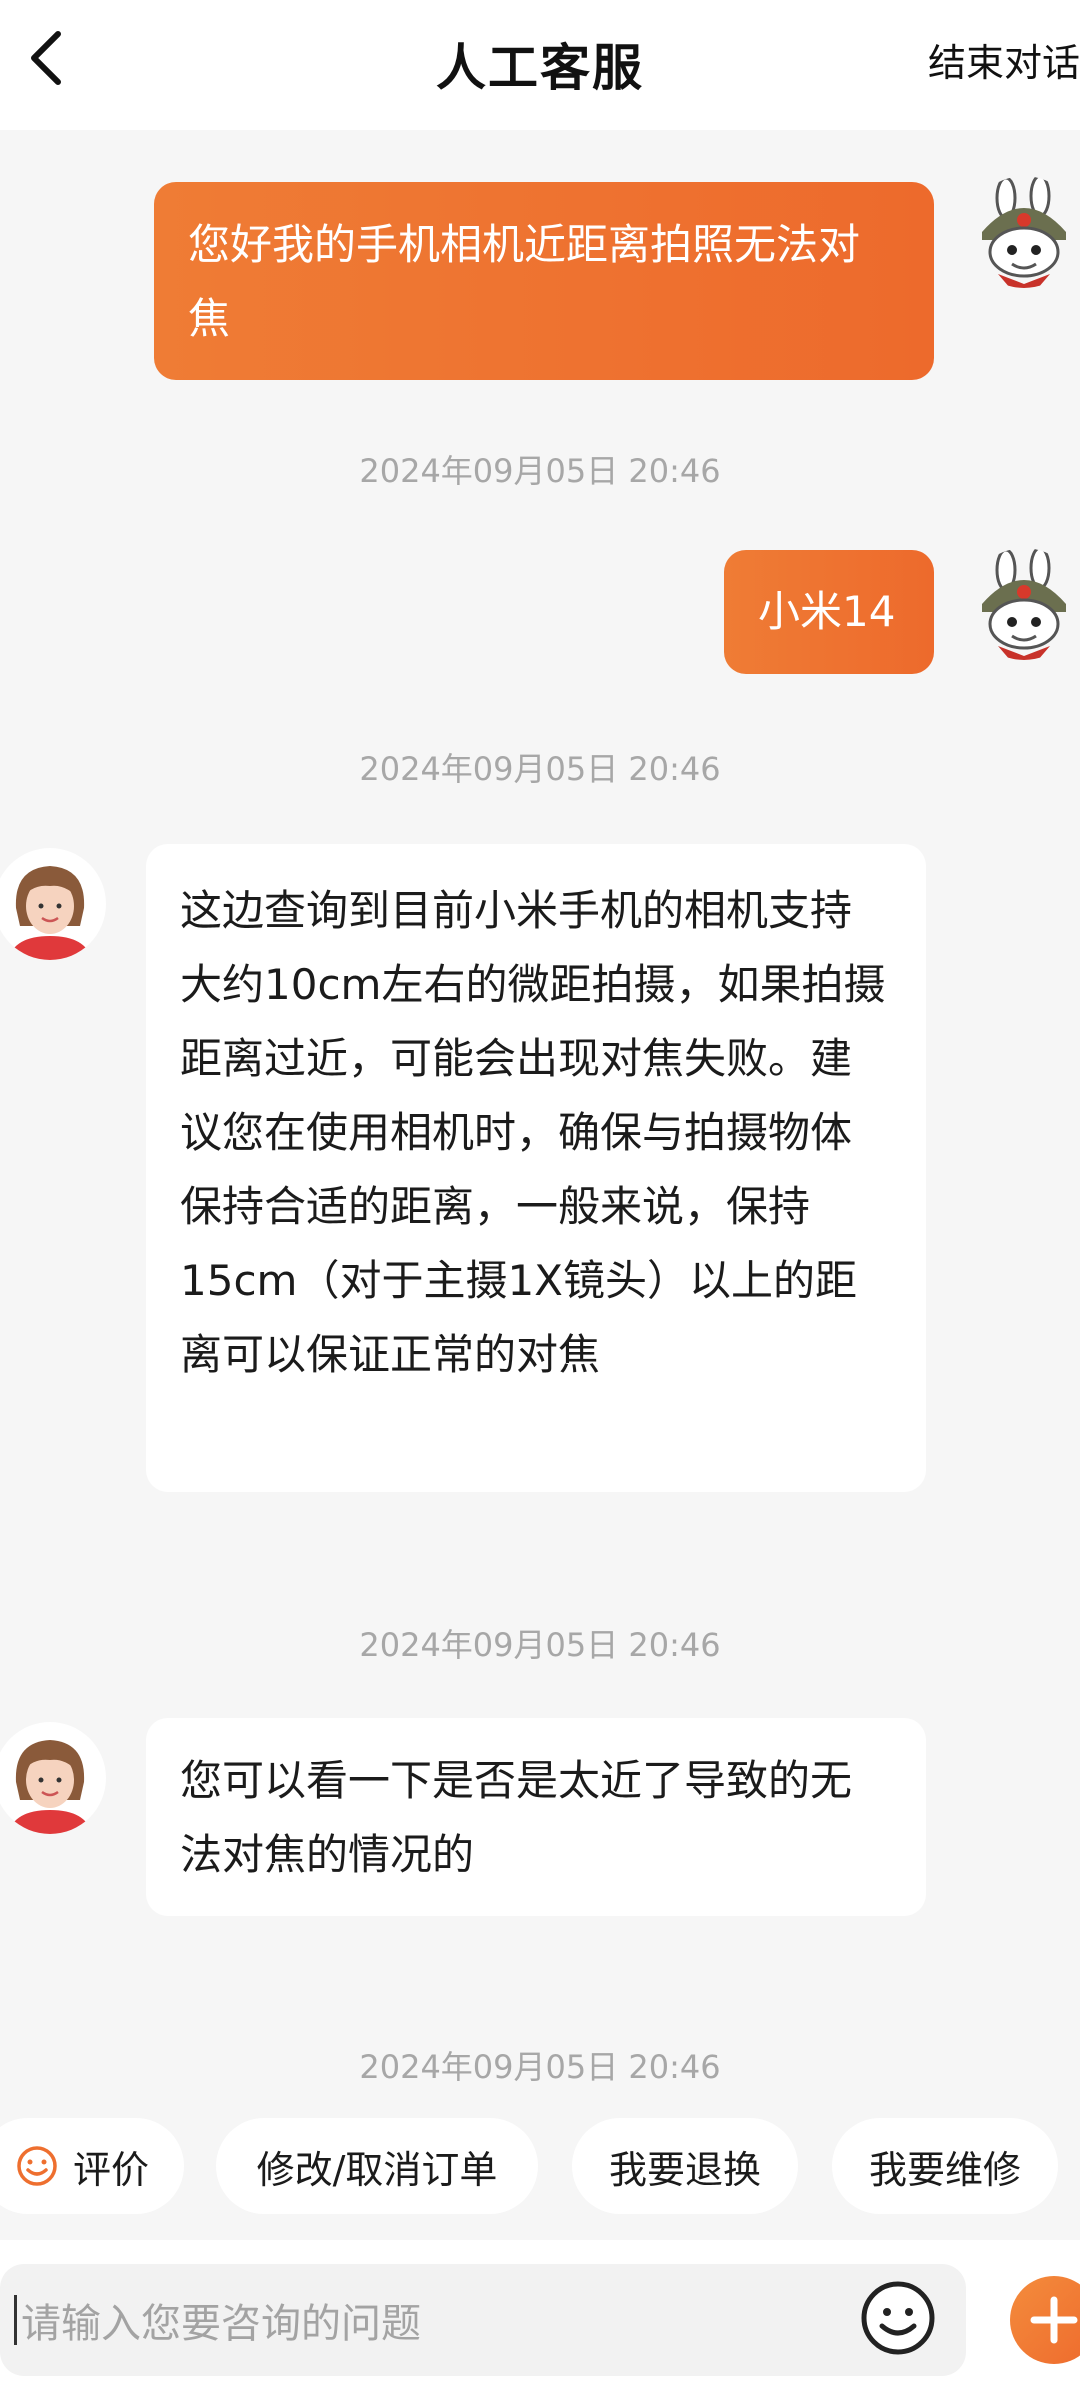 This screenshot has height=2404, width=1080. I want to click on more-button, so click(1045, 2320).